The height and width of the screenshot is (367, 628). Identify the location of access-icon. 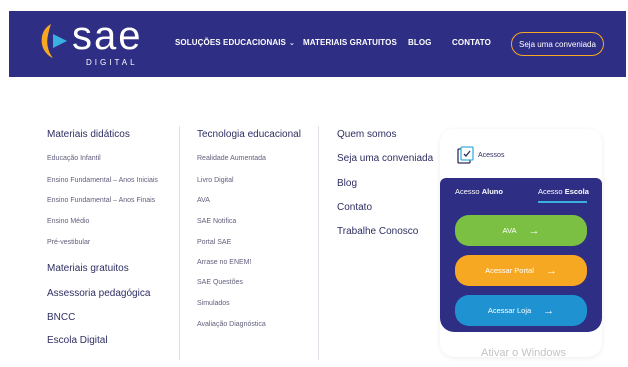
(465, 155).